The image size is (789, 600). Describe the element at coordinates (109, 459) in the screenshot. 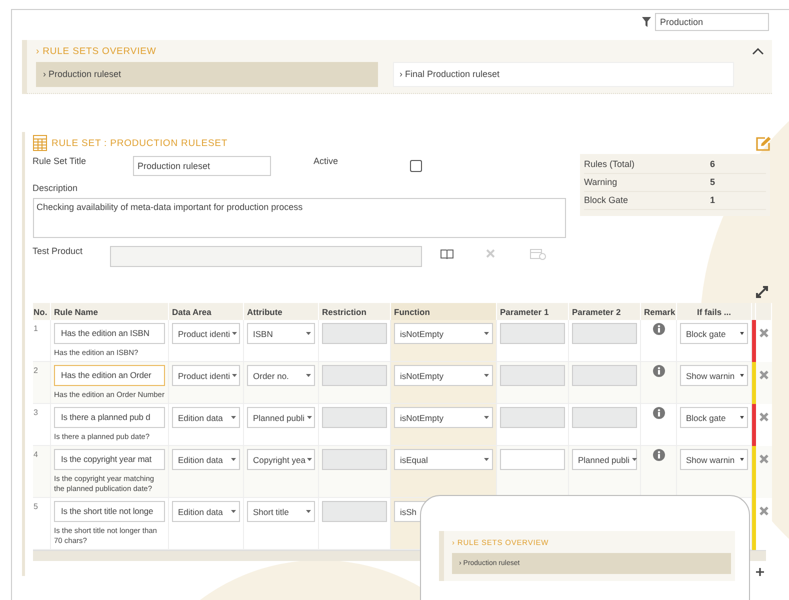

I see `rule-name-field: Is the copyright year mat` at that location.